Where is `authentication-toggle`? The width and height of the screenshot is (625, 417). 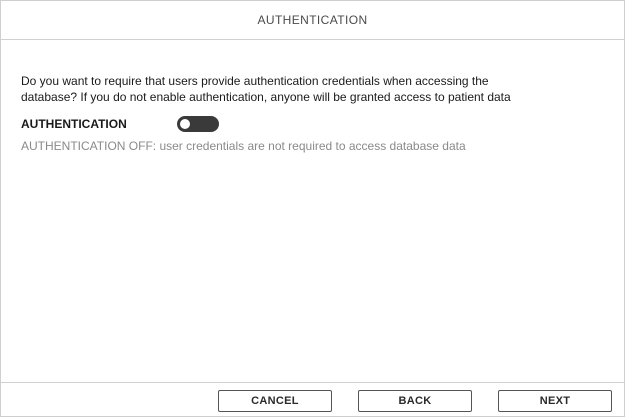
authentication-toggle is located at coordinates (198, 124).